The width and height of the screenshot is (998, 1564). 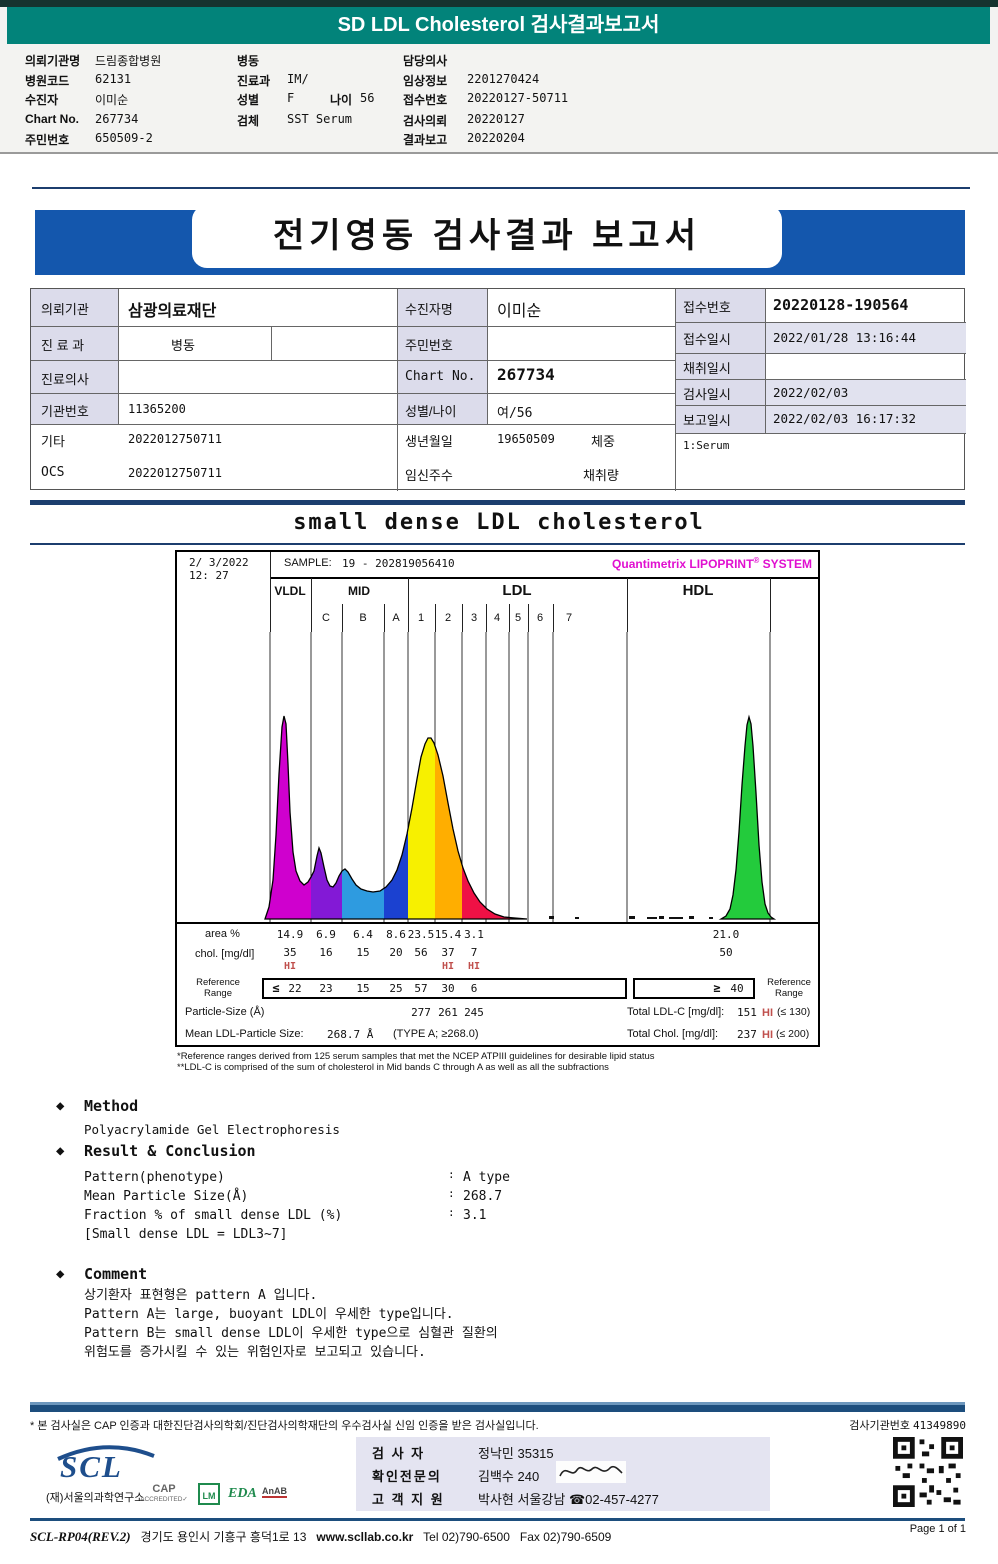 I want to click on value-request-org: 삼광의료재단, so click(x=172, y=311).